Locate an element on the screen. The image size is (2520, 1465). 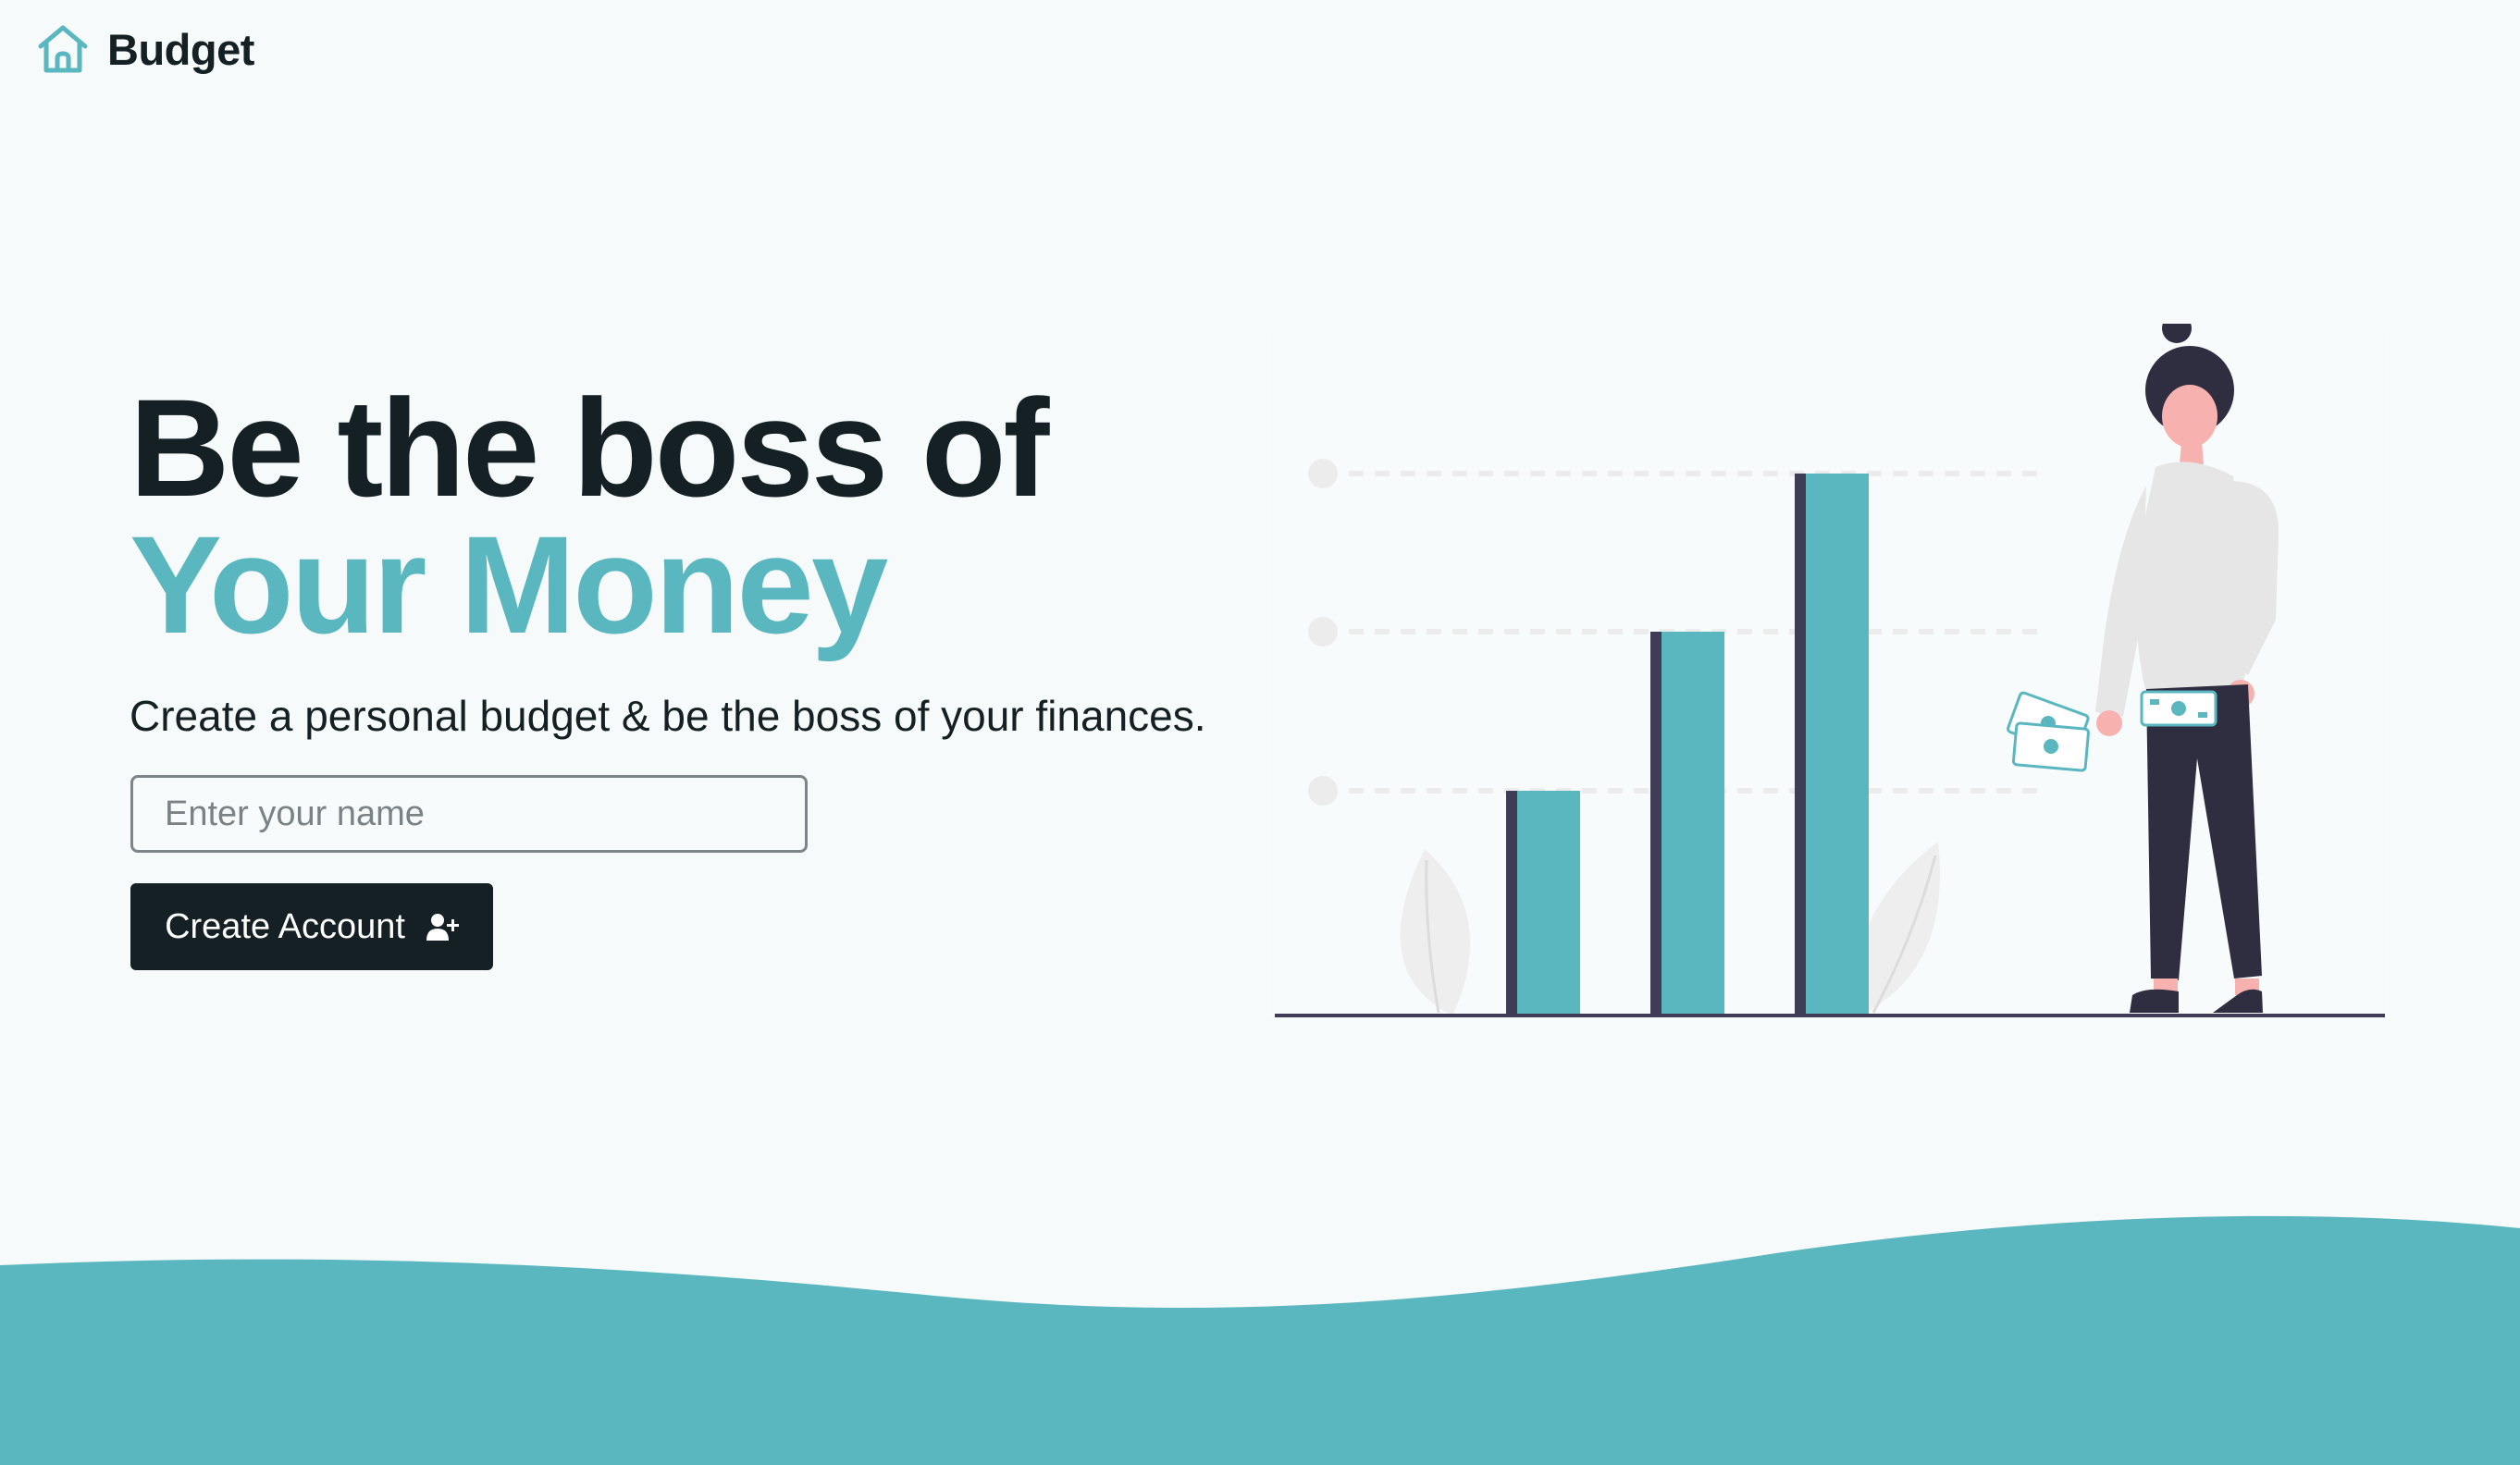
bar-medium is located at coordinates (1692, 824).